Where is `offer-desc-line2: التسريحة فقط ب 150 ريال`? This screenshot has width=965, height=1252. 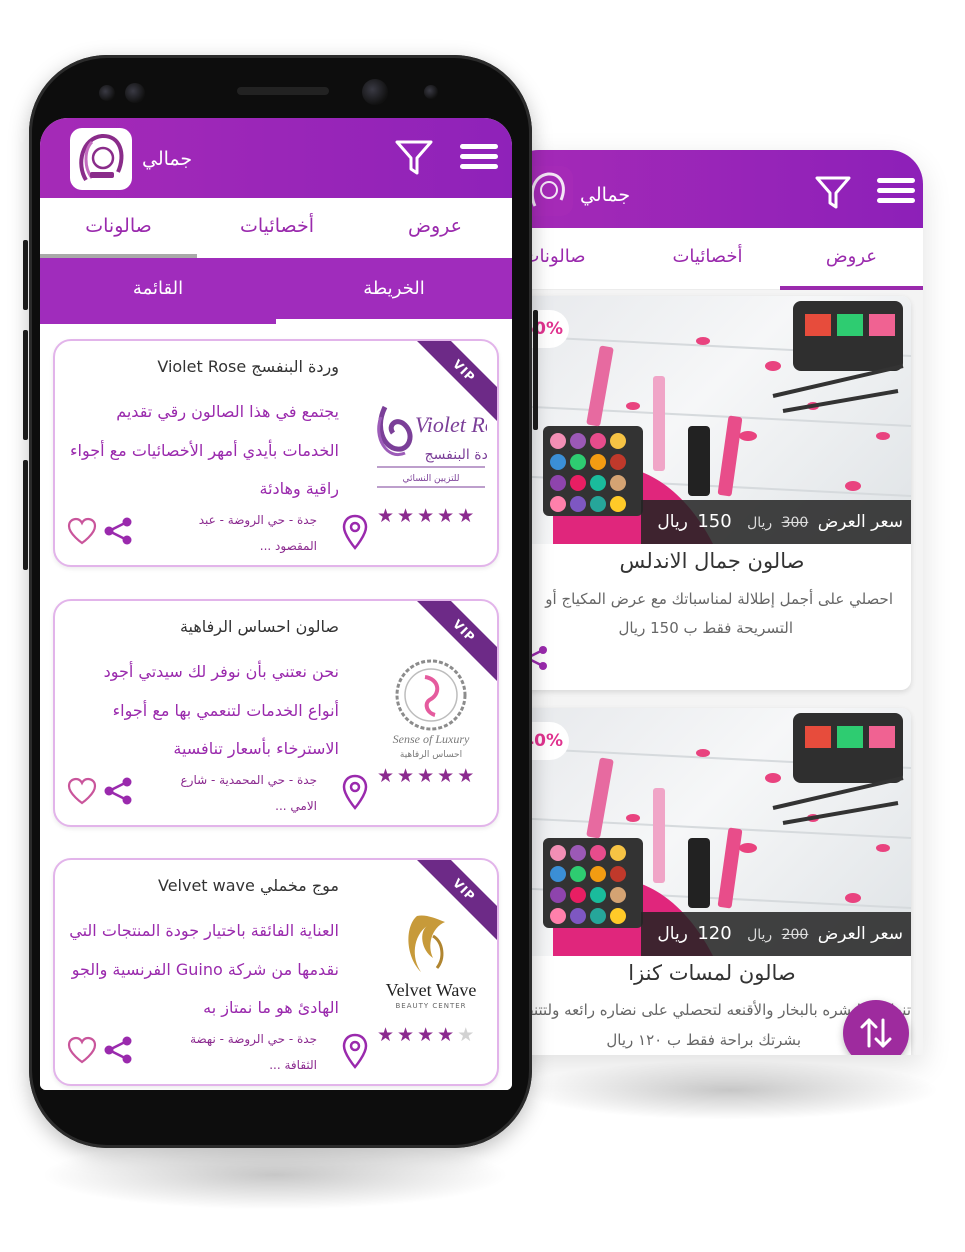
offer-desc-line2: التسريحة فقط ب 150 ريال is located at coordinates (705, 628).